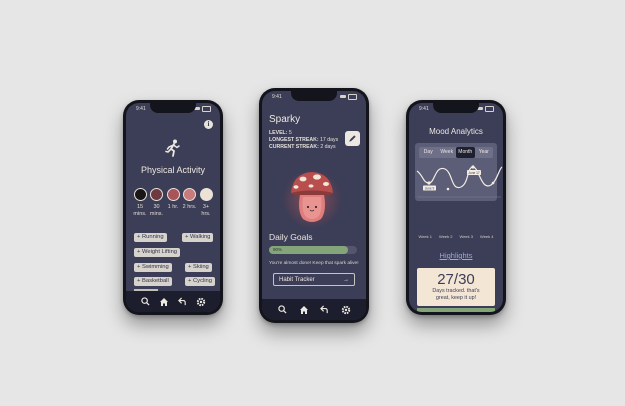 The width and height of the screenshot is (625, 406). I want to click on activity-tag-running: + Running, so click(150, 237).